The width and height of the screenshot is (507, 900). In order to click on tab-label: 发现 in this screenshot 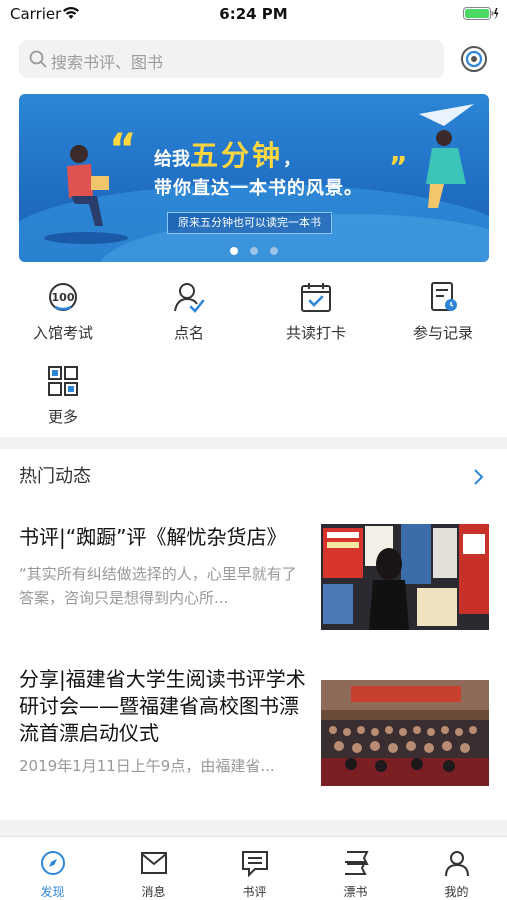, I will do `click(52, 892)`.